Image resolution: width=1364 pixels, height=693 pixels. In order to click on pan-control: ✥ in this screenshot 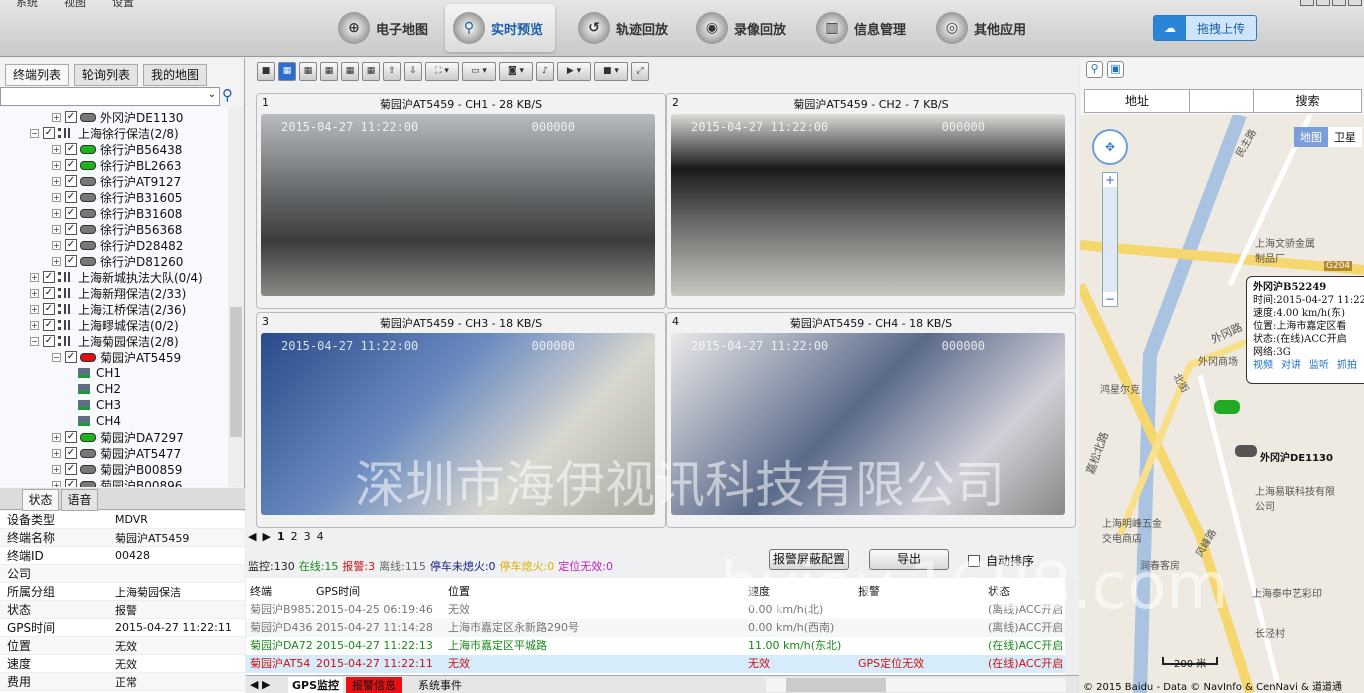, I will do `click(1110, 147)`.